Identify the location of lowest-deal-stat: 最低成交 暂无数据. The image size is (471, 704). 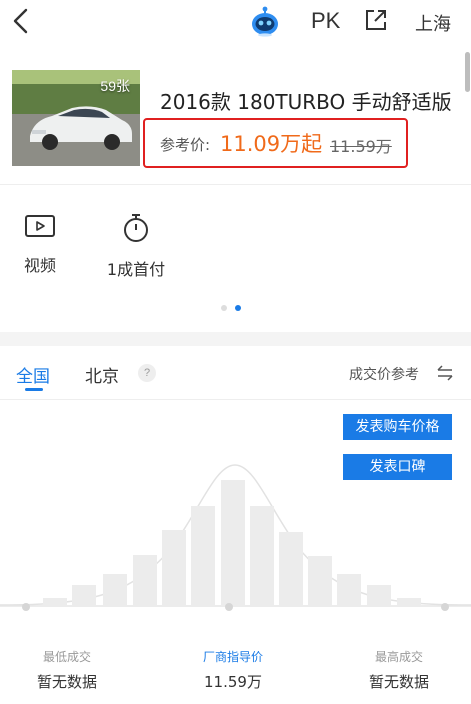
(67, 670).